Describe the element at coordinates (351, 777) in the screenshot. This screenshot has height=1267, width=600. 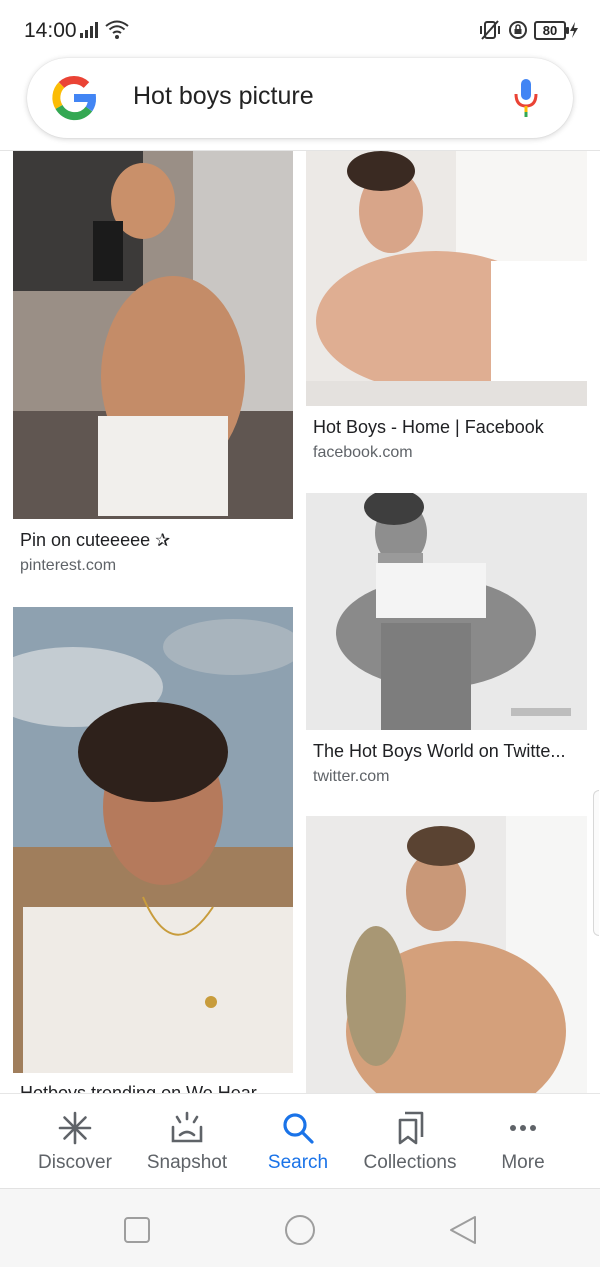
I see `result-source: twitter.com` at that location.